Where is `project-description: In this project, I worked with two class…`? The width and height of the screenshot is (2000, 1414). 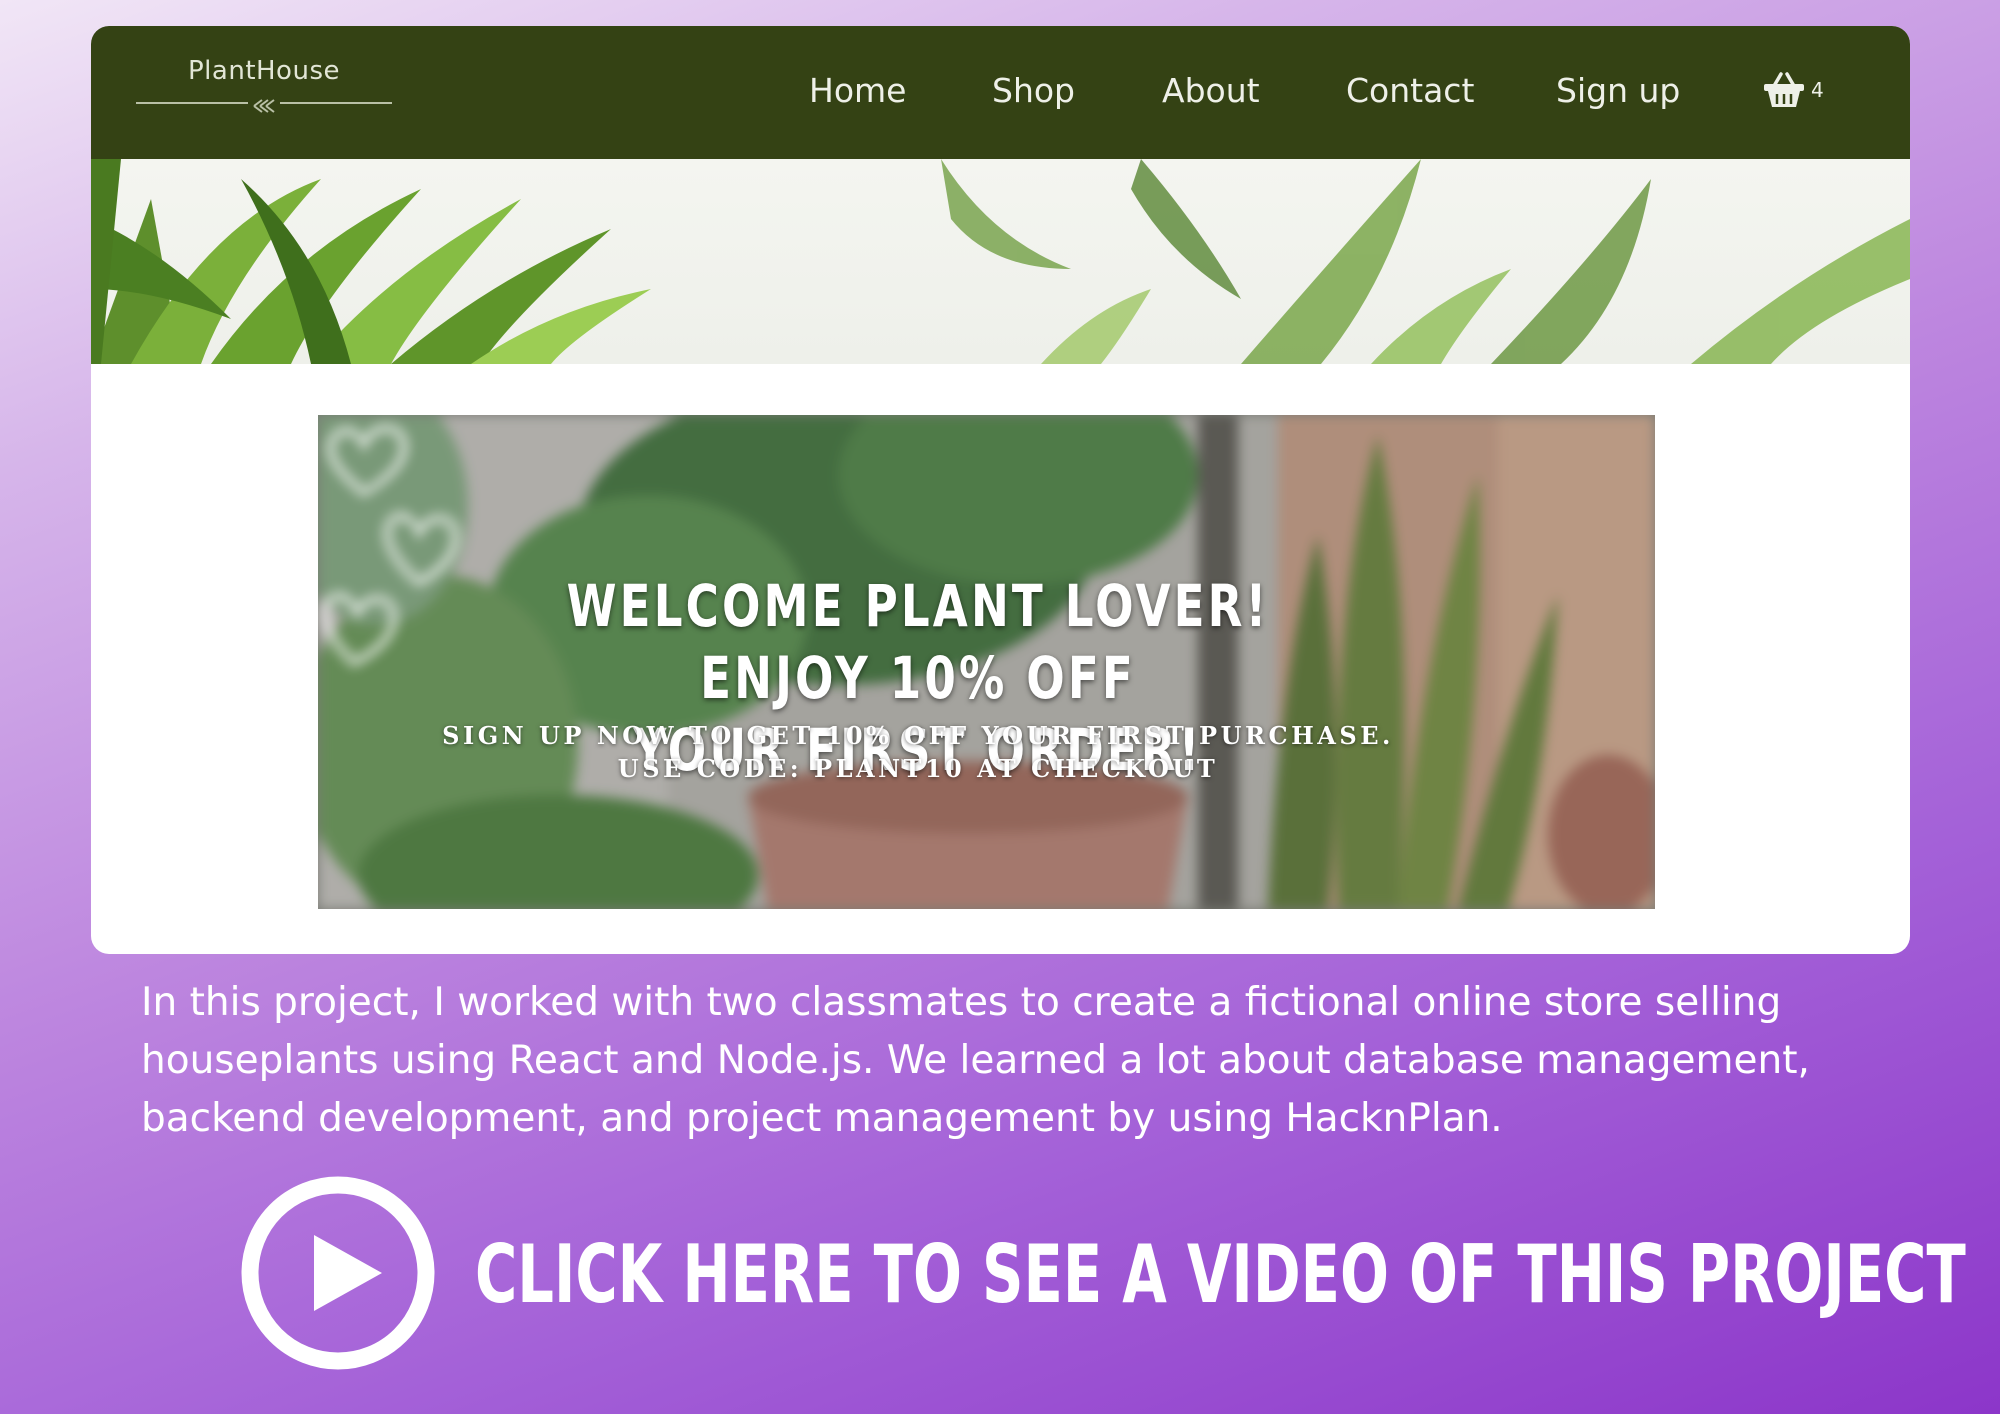 project-description: In this project, I worked with two class… is located at coordinates (975, 1060).